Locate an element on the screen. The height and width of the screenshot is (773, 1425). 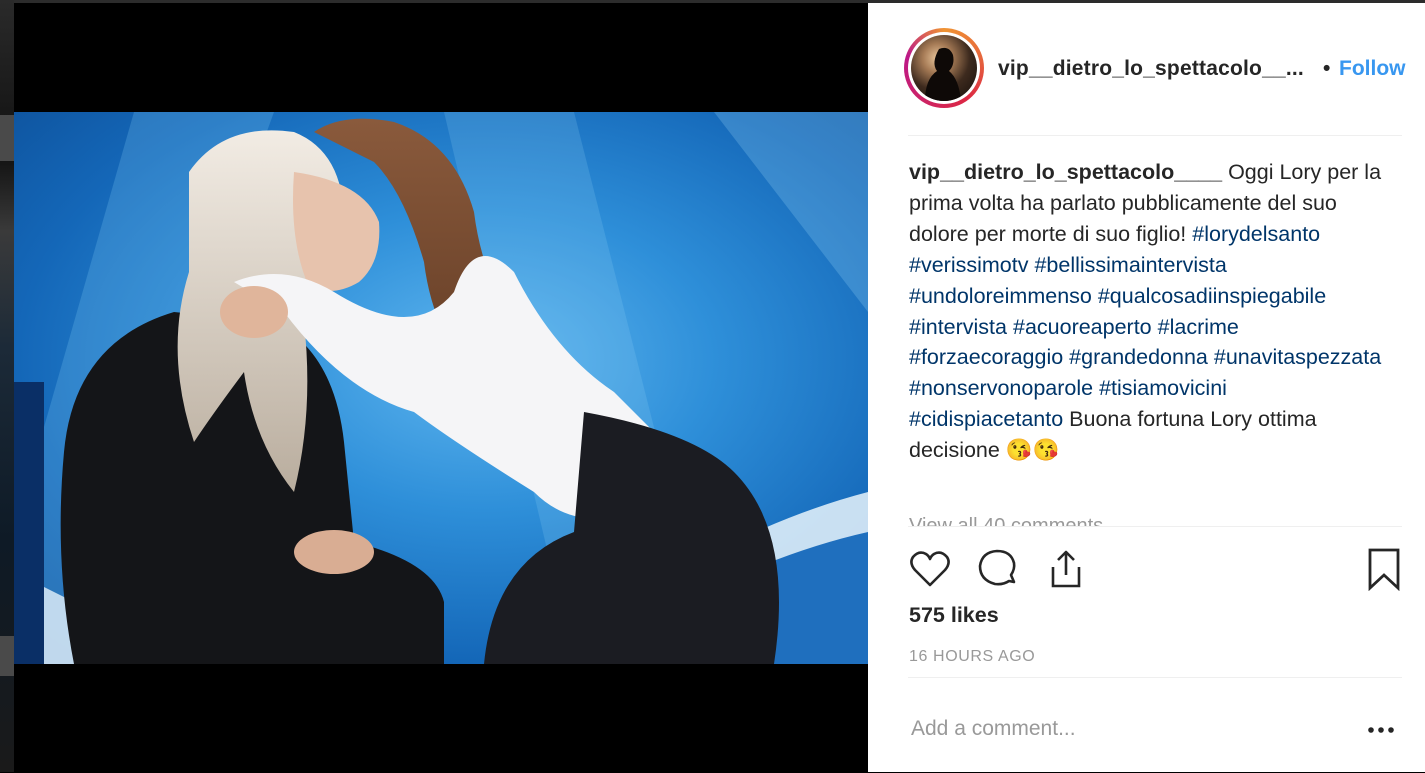
caption-emoji: 😘😘 is located at coordinates (1032, 450).